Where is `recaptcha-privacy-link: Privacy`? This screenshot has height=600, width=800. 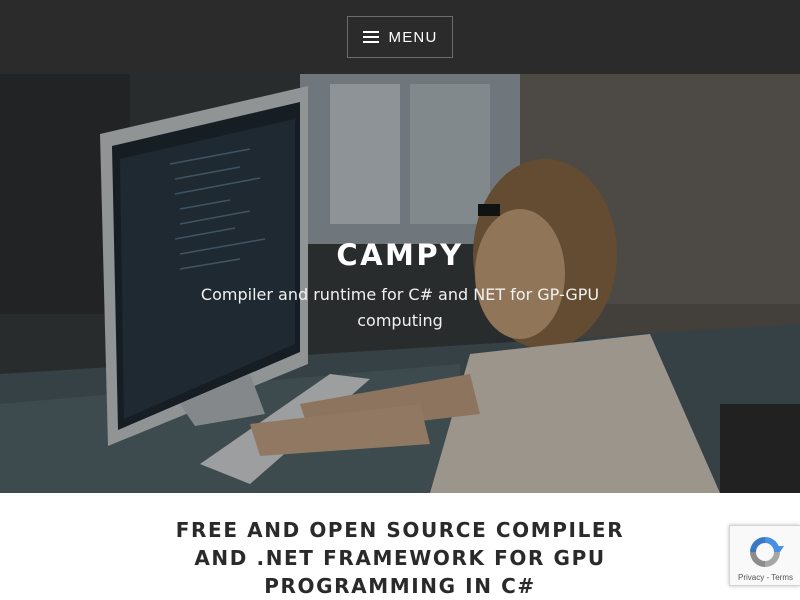 recaptcha-privacy-link: Privacy is located at coordinates (751, 577).